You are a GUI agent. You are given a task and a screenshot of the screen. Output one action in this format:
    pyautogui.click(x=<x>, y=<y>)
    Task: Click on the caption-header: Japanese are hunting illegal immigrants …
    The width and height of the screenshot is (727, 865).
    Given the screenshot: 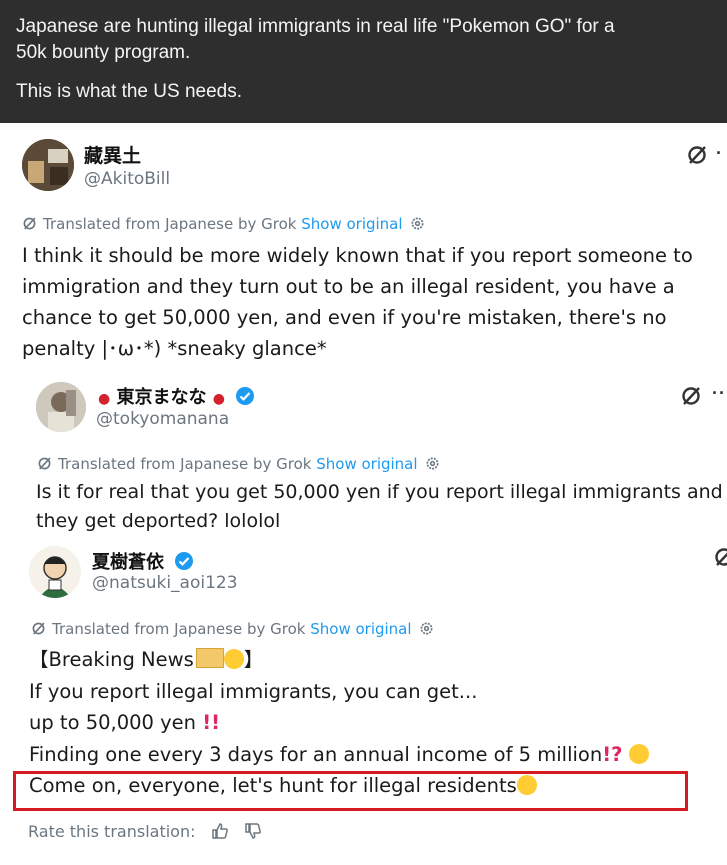 What is the action you would take?
    pyautogui.click(x=363, y=61)
    